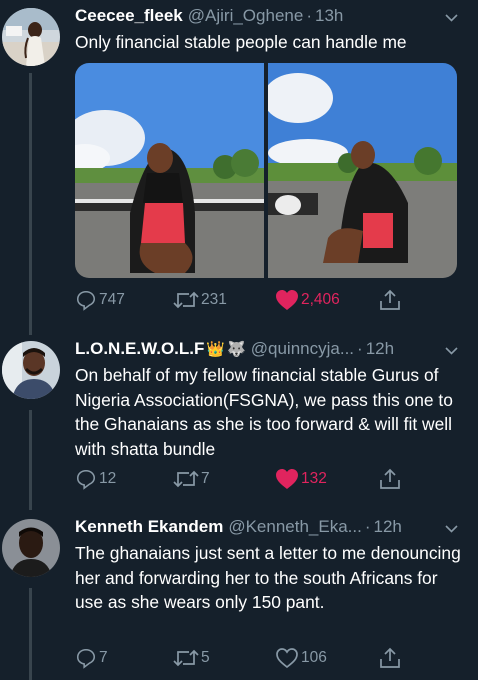 Image resolution: width=478 pixels, height=680 pixels. I want to click on like-button: 106, so click(301, 658).